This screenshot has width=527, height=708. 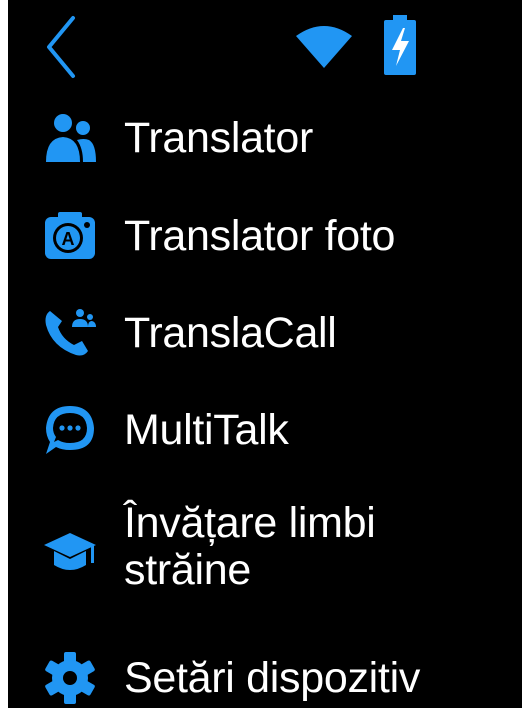 I want to click on phone-call-group-icon, so click(x=70, y=333).